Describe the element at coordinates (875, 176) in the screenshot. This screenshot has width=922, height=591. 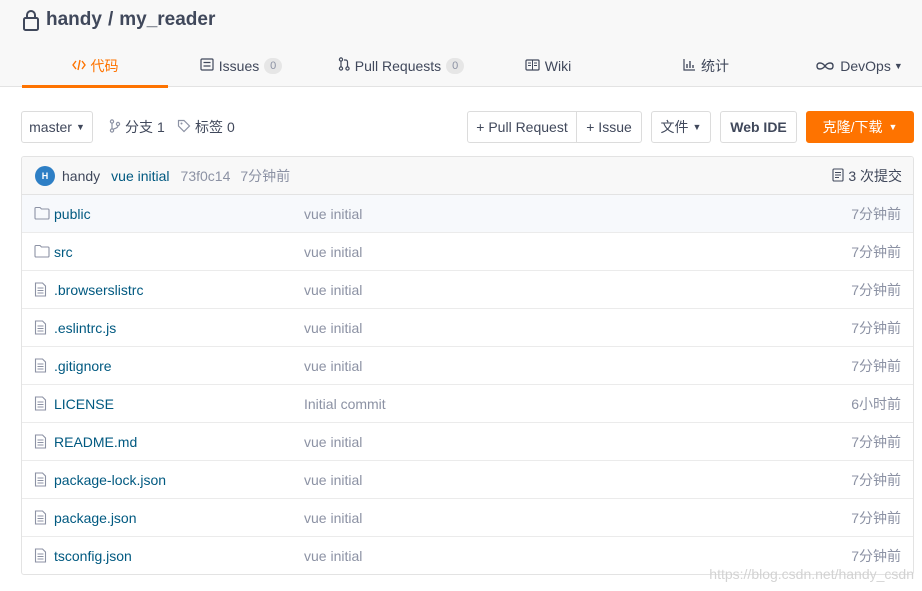
I see `commit-count-text: 3 次提交` at that location.